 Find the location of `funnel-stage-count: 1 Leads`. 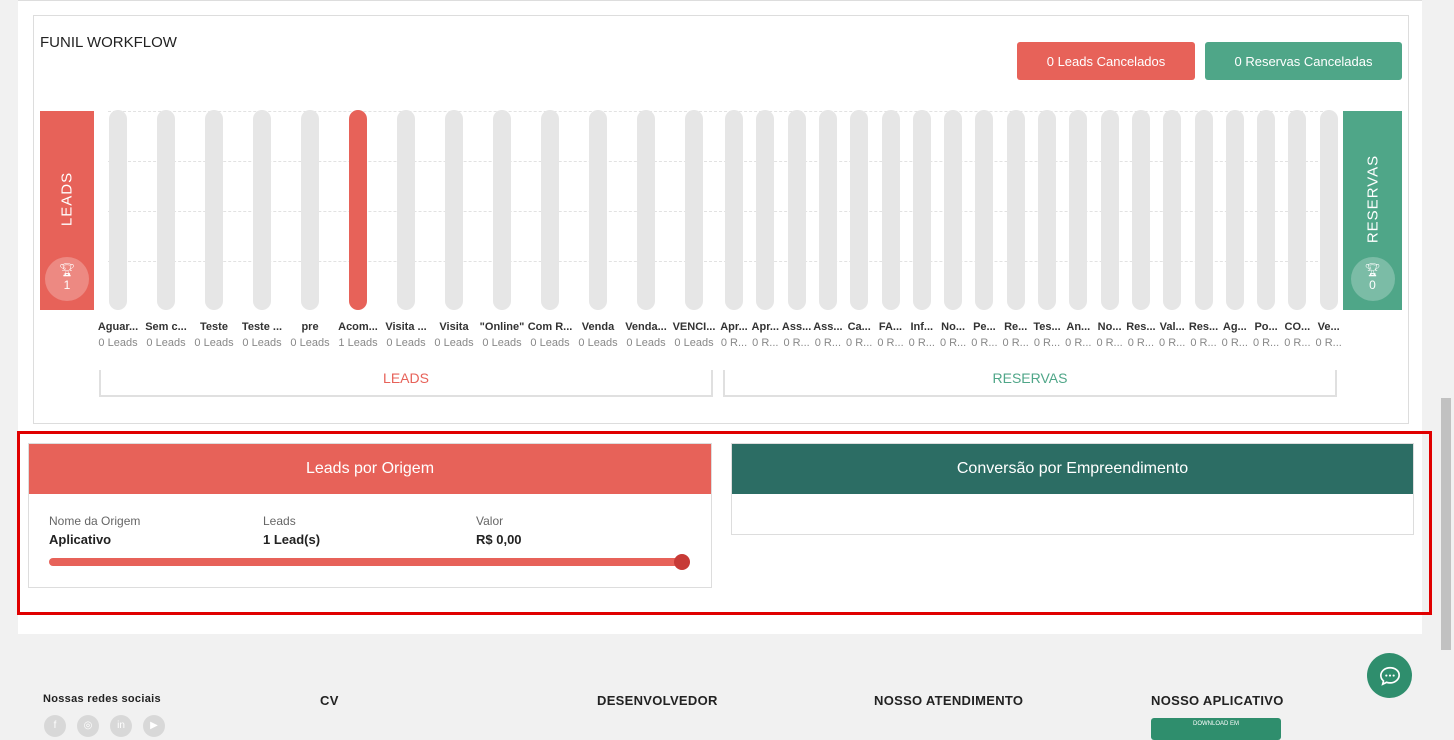

funnel-stage-count: 1 Leads is located at coordinates (358, 343).